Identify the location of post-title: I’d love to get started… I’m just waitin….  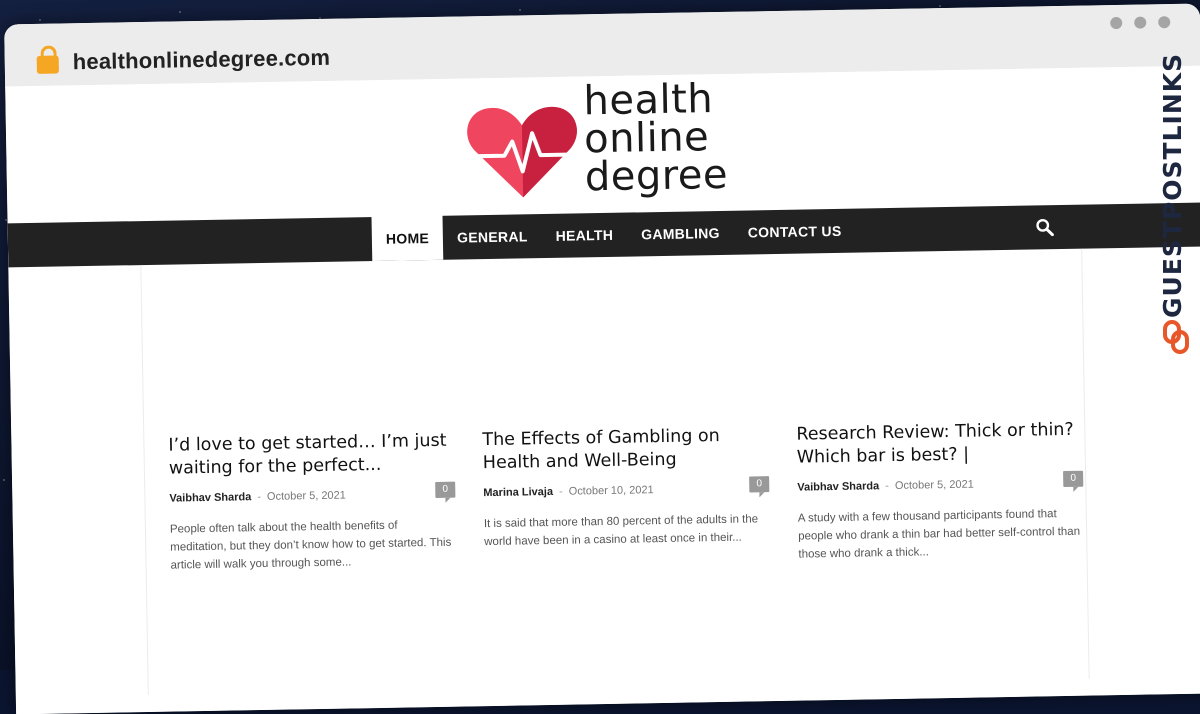
(311, 455).